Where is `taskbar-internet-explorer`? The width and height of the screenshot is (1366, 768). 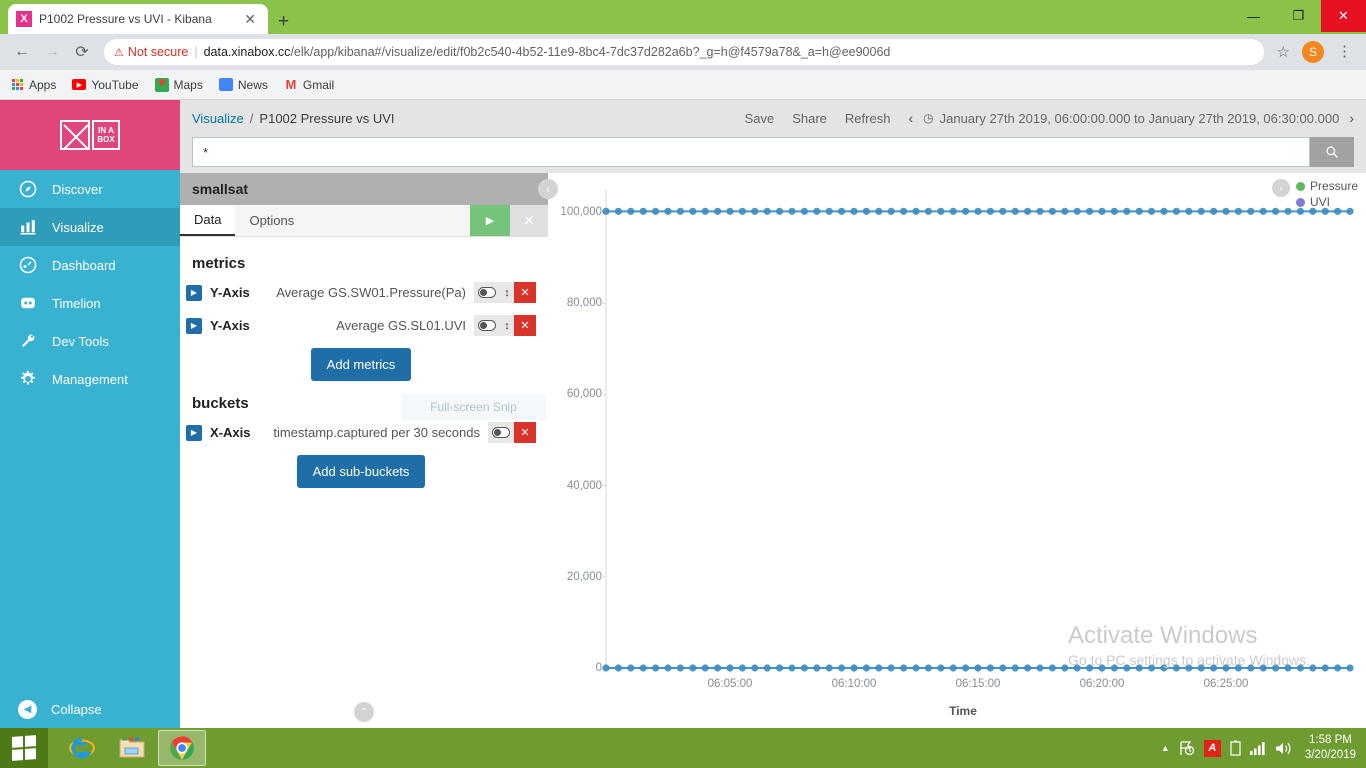
taskbar-internet-explorer is located at coordinates (82, 748).